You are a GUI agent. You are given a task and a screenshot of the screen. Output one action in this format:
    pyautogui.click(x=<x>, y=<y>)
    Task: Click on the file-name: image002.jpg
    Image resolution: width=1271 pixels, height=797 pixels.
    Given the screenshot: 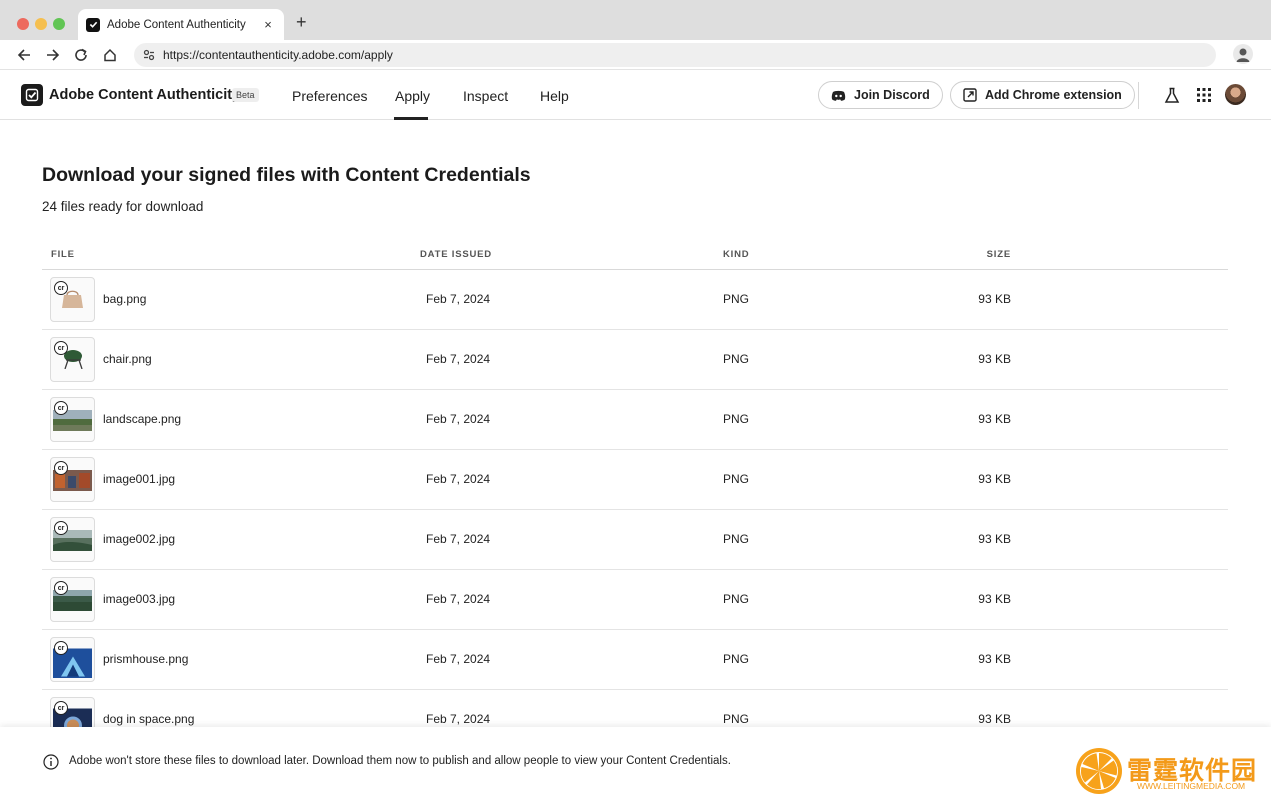 What is the action you would take?
    pyautogui.click(x=139, y=539)
    